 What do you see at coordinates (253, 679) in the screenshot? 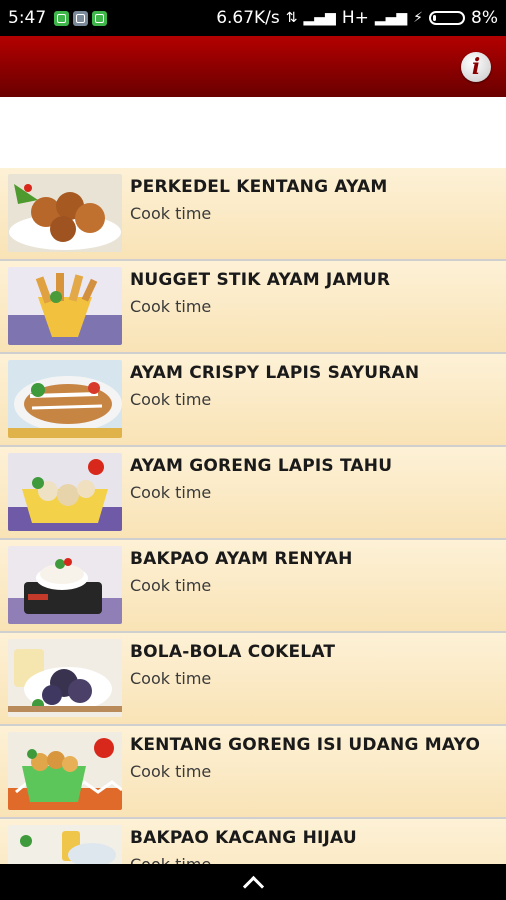
I see `recipe-item: BOLA-BOLA COKELAT Cook time` at bounding box center [253, 679].